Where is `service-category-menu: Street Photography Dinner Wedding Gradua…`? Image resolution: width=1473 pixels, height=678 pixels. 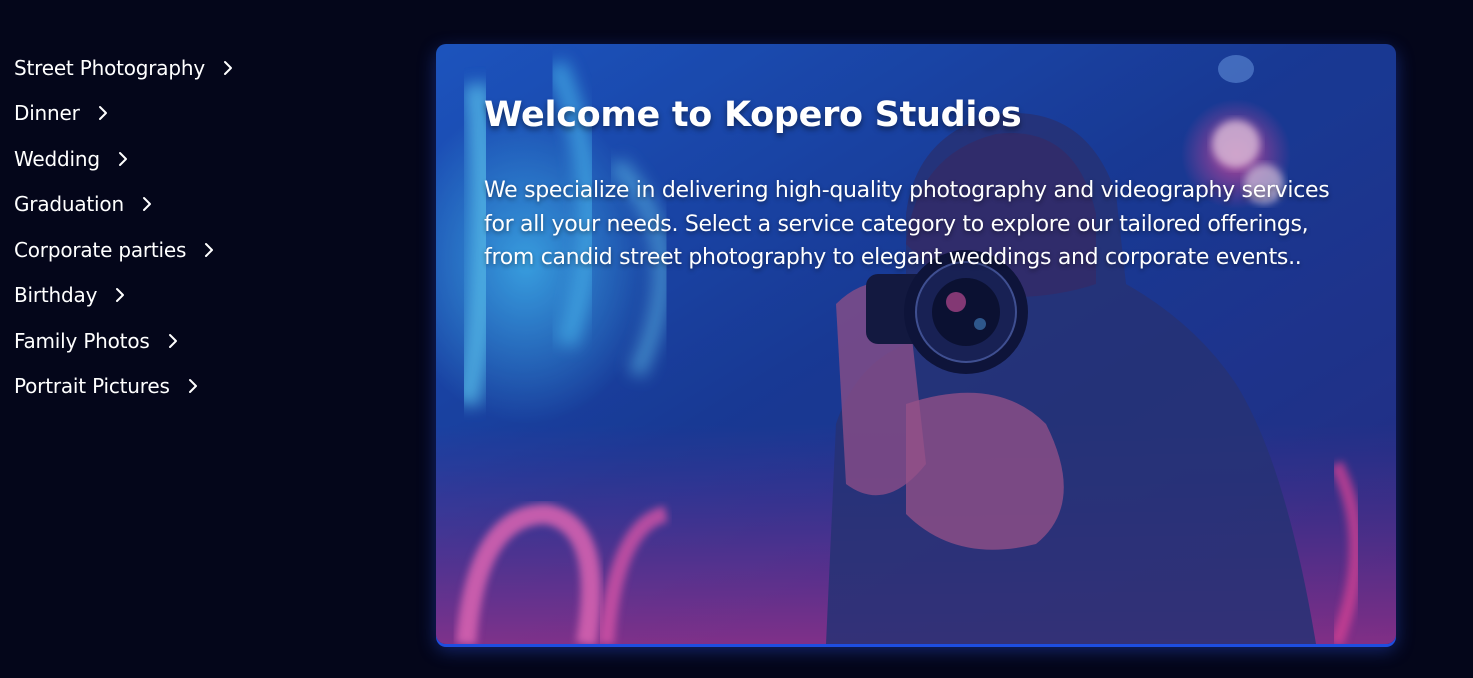
service-category-menu: Street Photography Dinner Wedding Gradua… is located at coordinates (204, 227).